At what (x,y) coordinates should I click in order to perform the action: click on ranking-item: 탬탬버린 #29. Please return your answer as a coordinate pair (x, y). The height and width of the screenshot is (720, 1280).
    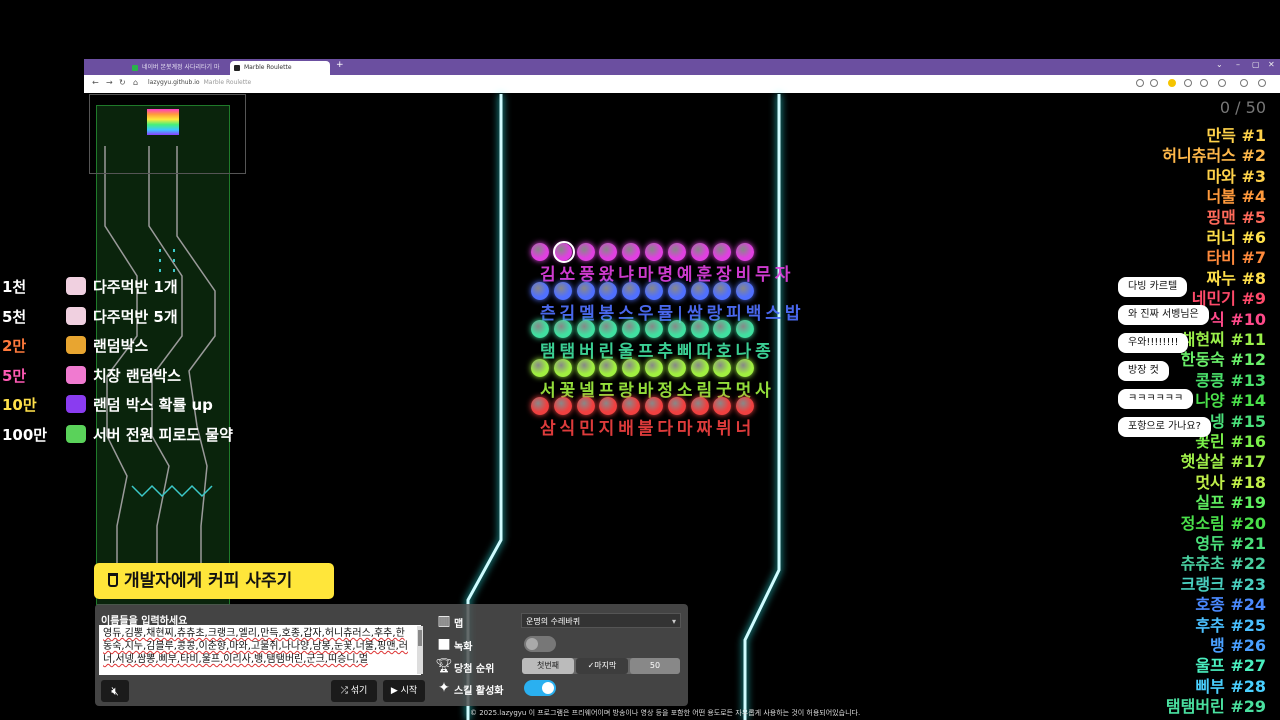
    Looking at the image, I should click on (1215, 707).